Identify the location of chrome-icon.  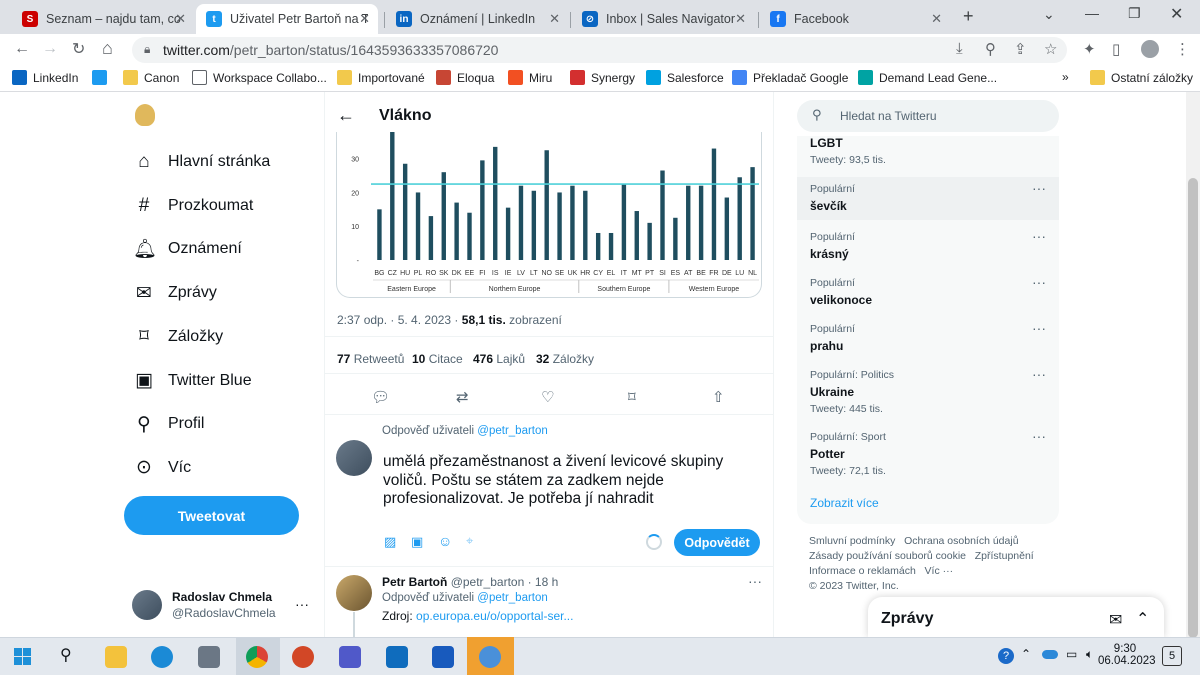
(257, 657).